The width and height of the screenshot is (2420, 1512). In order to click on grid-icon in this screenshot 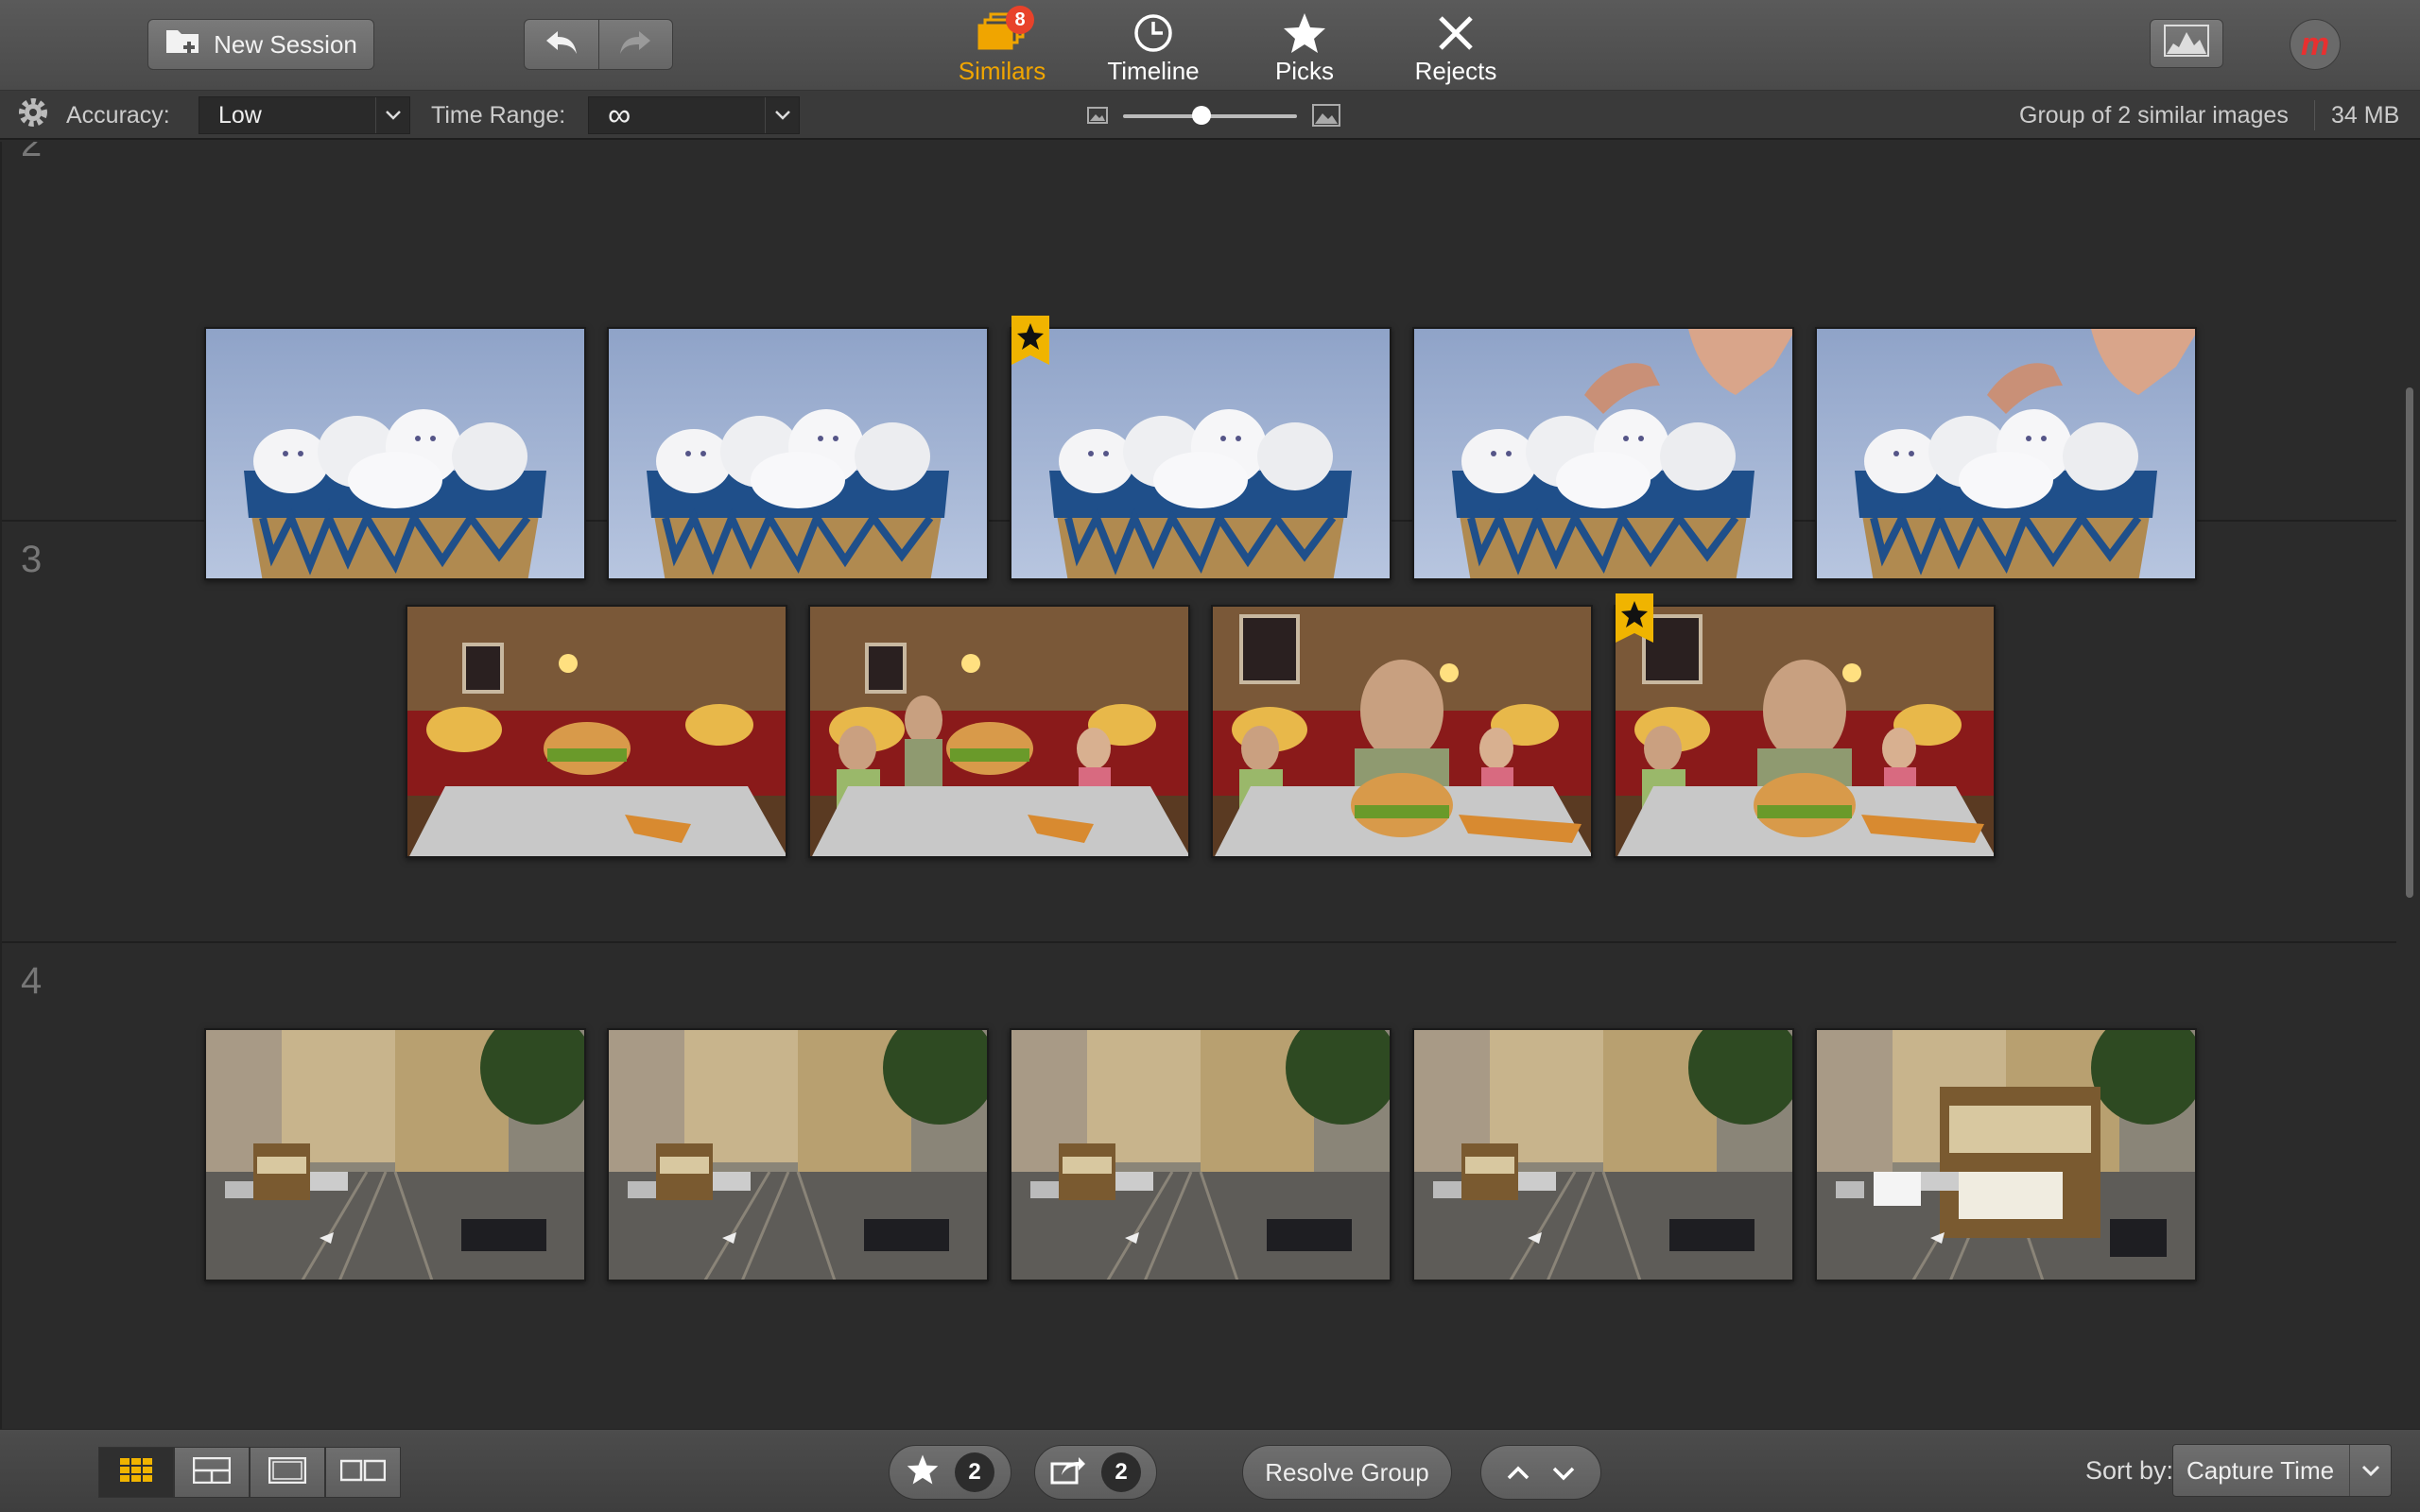, I will do `click(136, 1472)`.